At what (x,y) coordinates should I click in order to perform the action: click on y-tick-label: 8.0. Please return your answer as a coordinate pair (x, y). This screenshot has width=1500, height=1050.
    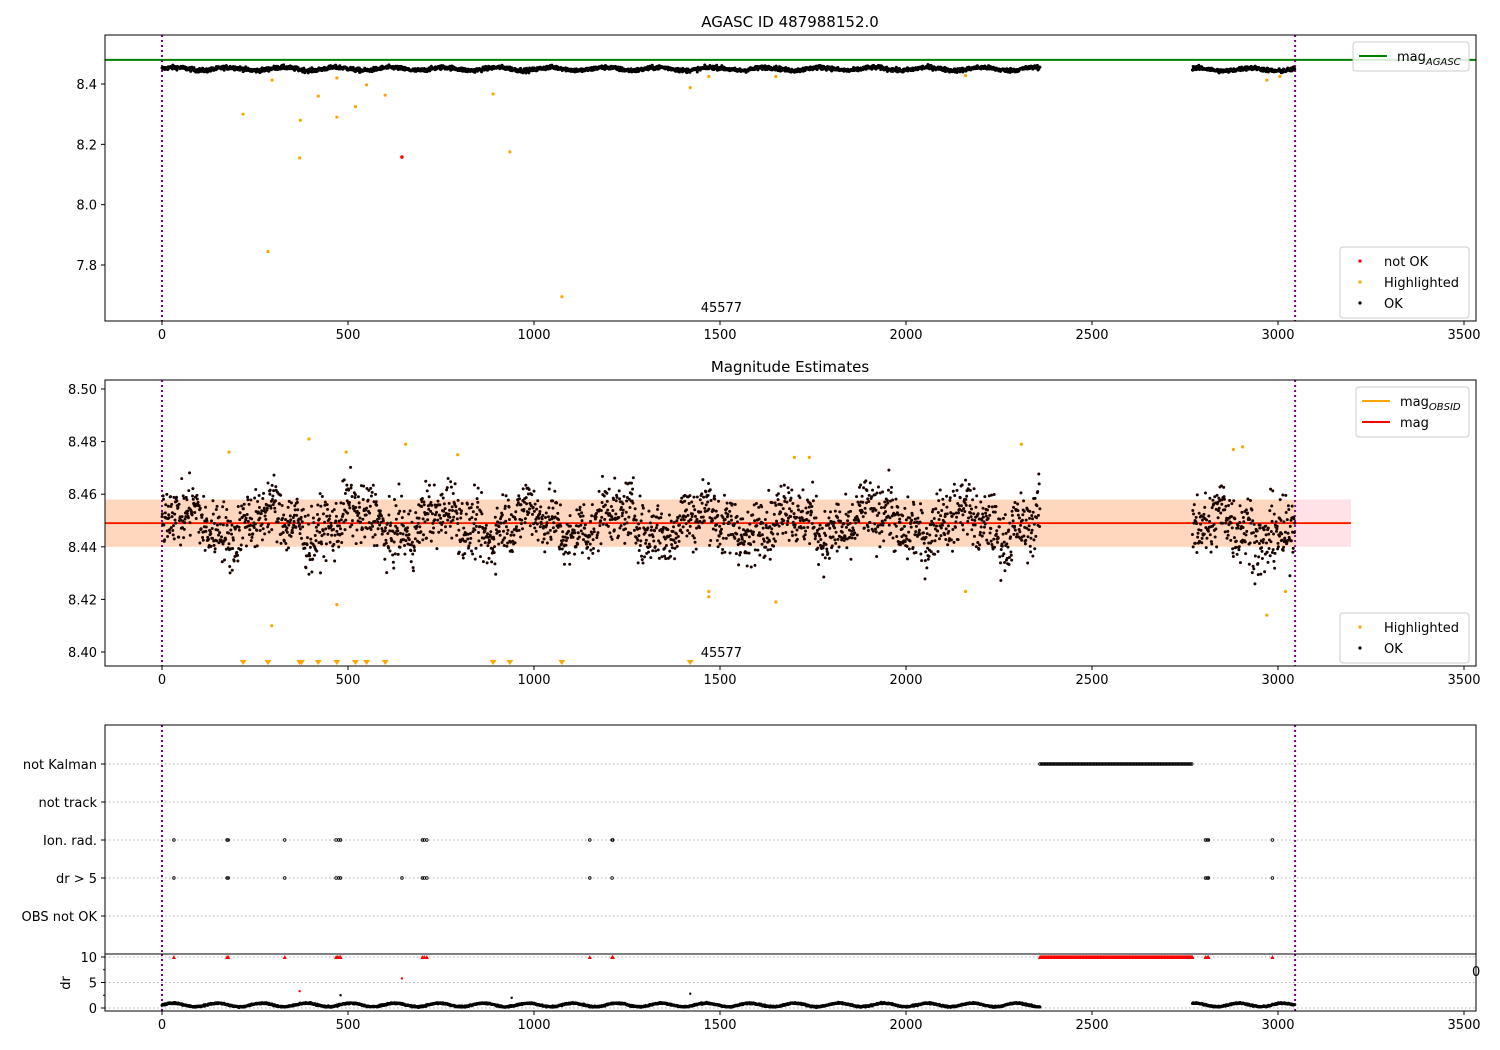
    Looking at the image, I should click on (86, 206).